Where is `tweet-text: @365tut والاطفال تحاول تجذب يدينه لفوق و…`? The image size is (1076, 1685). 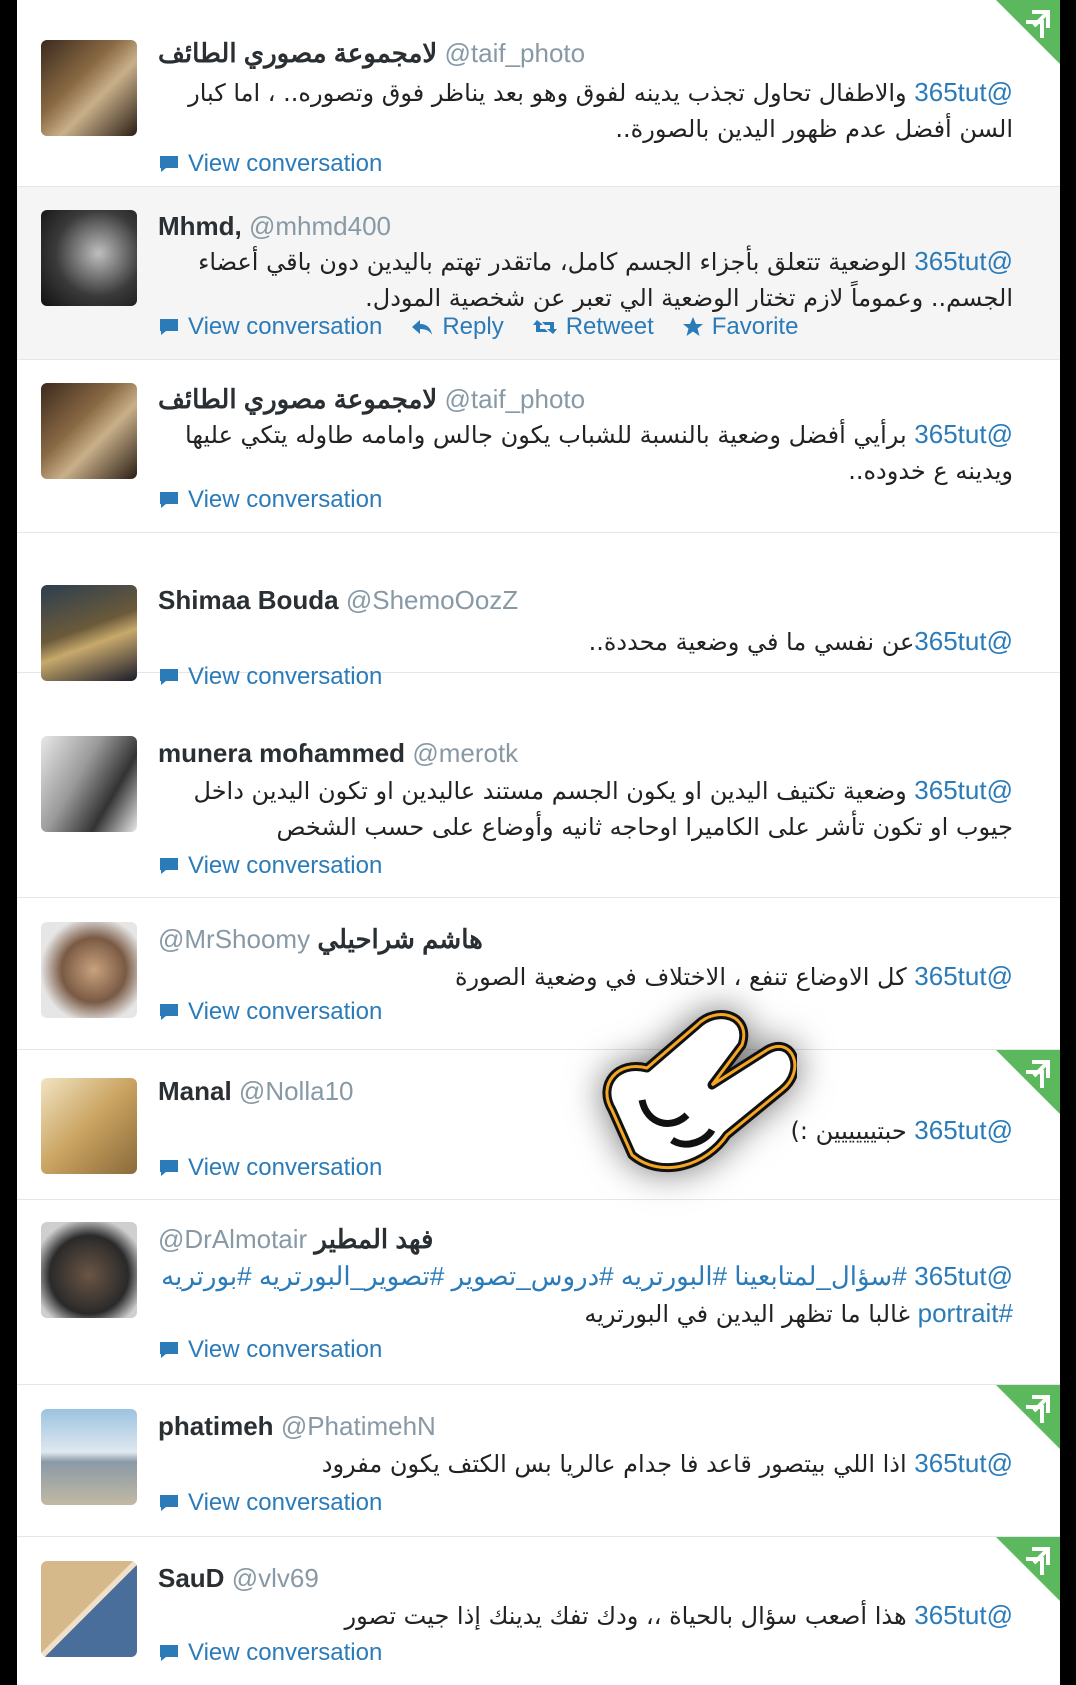
tweet-text: @365tut والاطفال تحاول تجذب يدينه لفوق و… is located at coordinates (600, 110).